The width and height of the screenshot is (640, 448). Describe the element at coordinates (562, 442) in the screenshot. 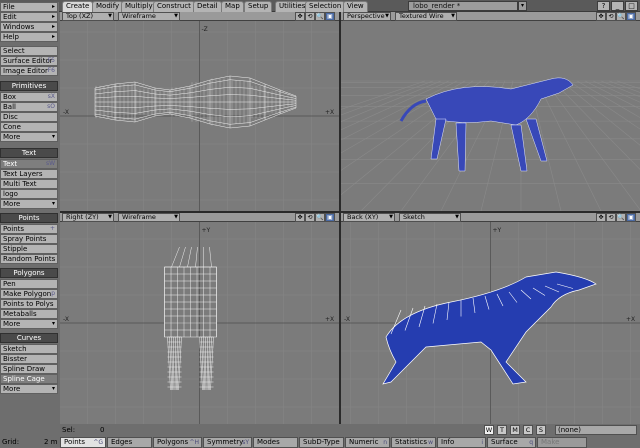

I see `bottom-make-button: Make` at that location.